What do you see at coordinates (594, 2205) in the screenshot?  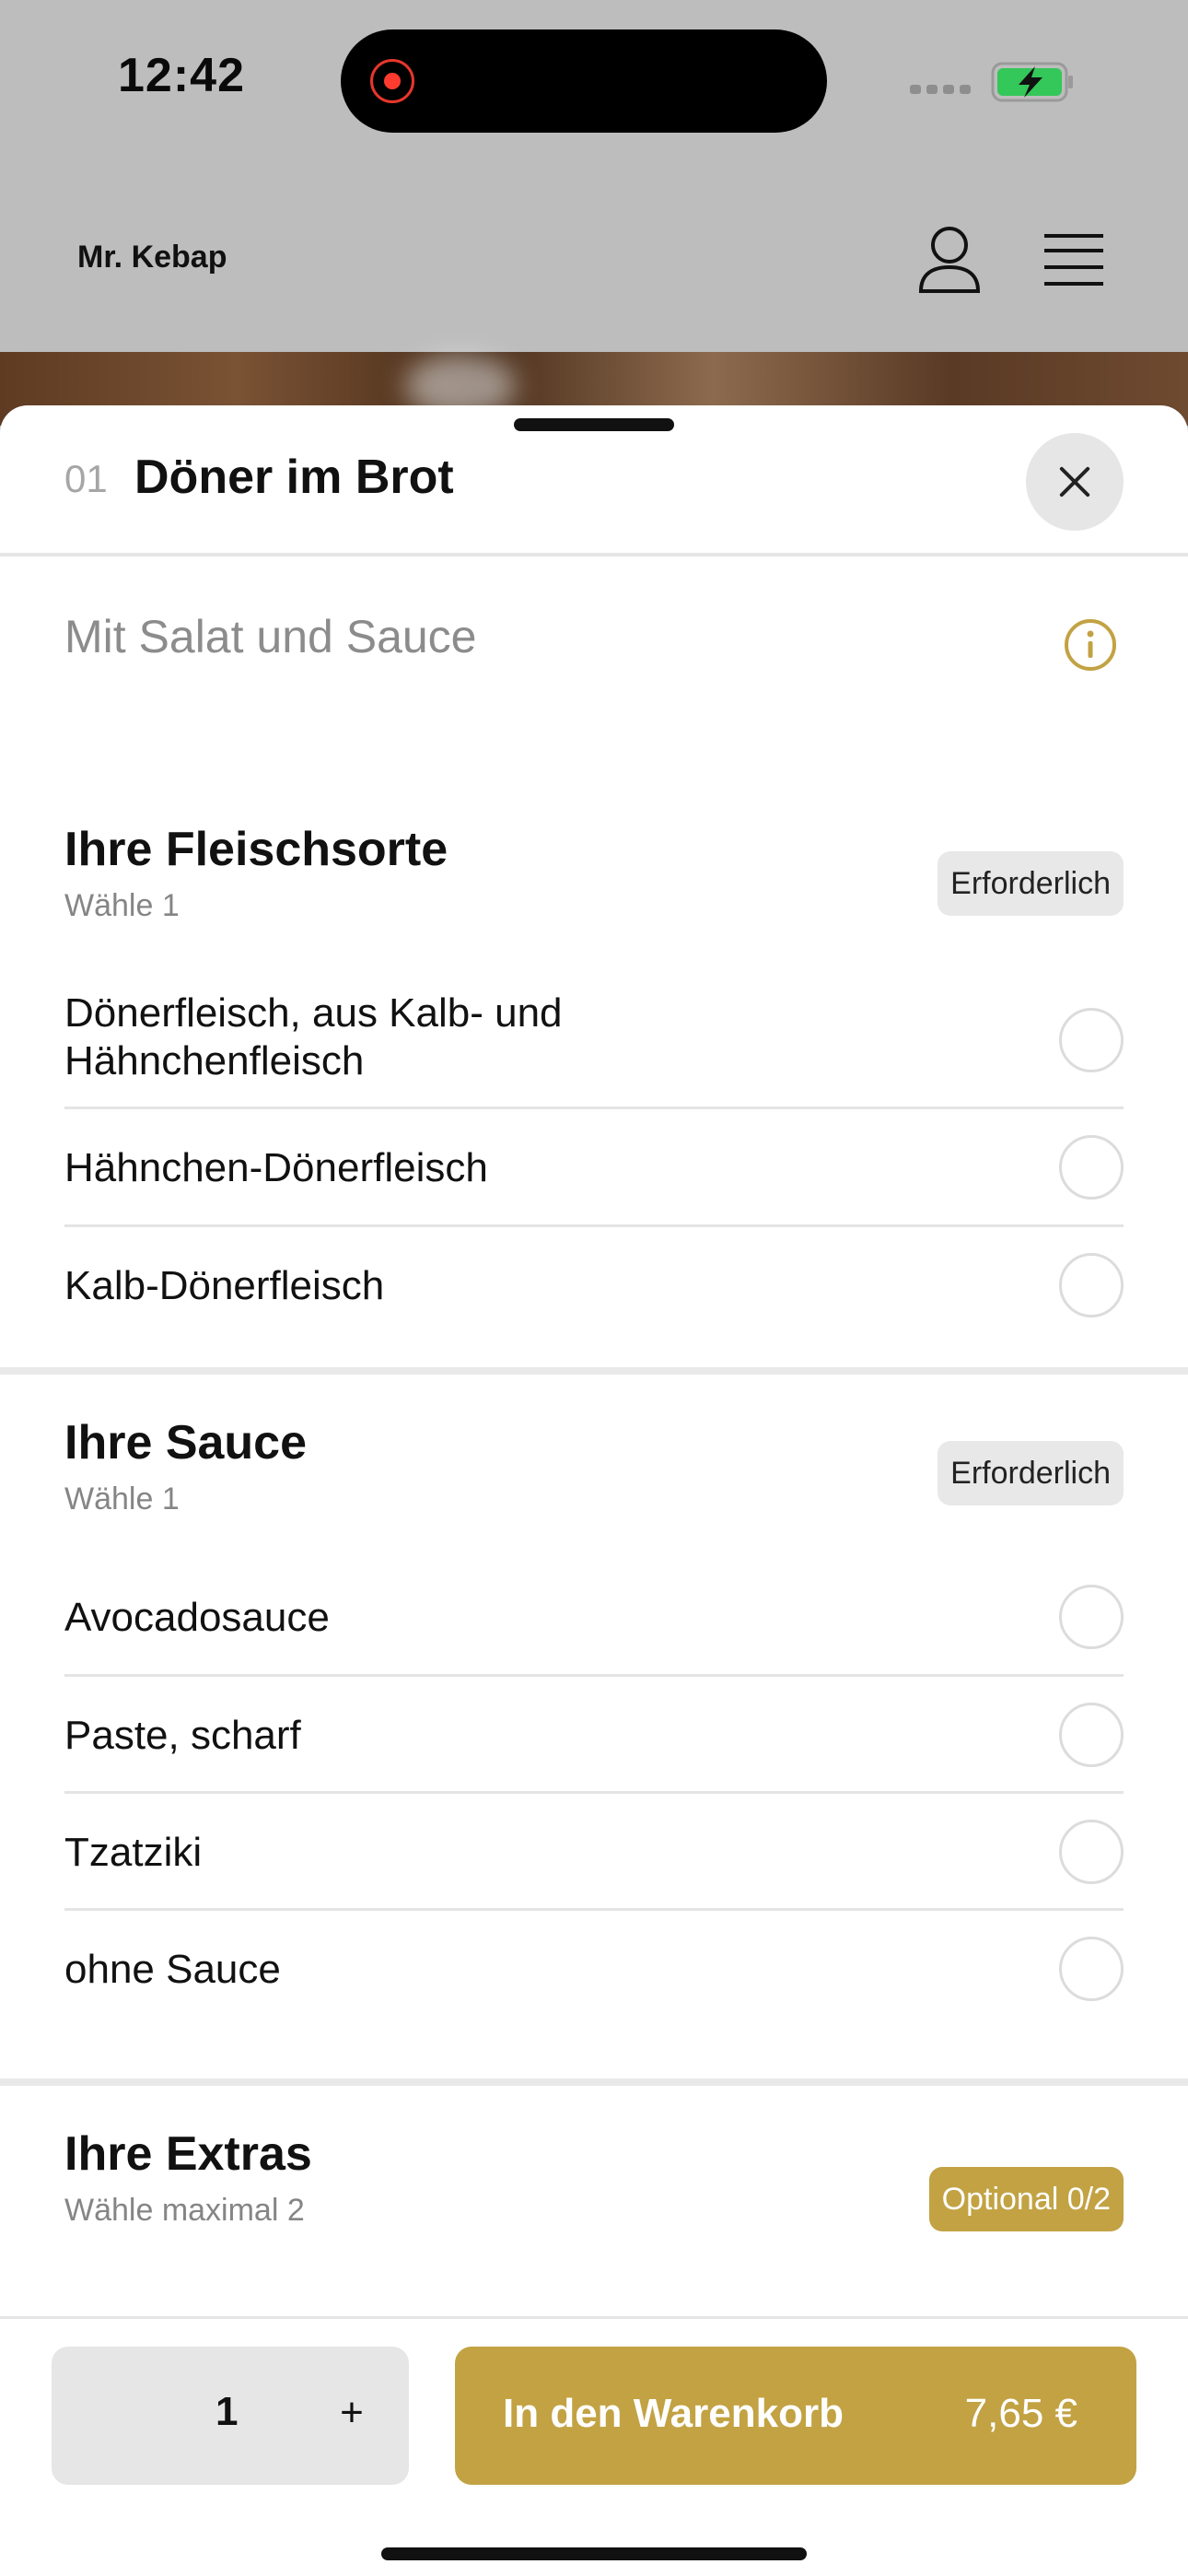 I see `option-group-extras: Ihre Extras Wähle maximal 2 Optional 0/2` at bounding box center [594, 2205].